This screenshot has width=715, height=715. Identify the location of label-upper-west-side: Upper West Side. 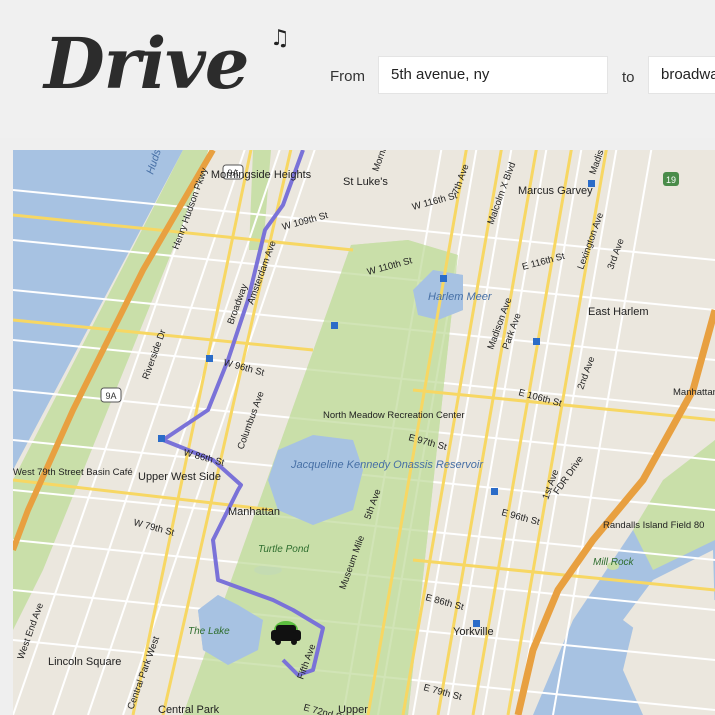
(179, 477).